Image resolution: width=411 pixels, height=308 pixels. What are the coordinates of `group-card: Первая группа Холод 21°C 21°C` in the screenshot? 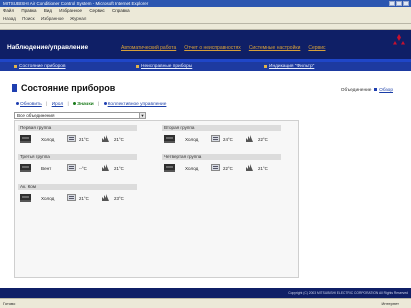 It's located at (77, 136).